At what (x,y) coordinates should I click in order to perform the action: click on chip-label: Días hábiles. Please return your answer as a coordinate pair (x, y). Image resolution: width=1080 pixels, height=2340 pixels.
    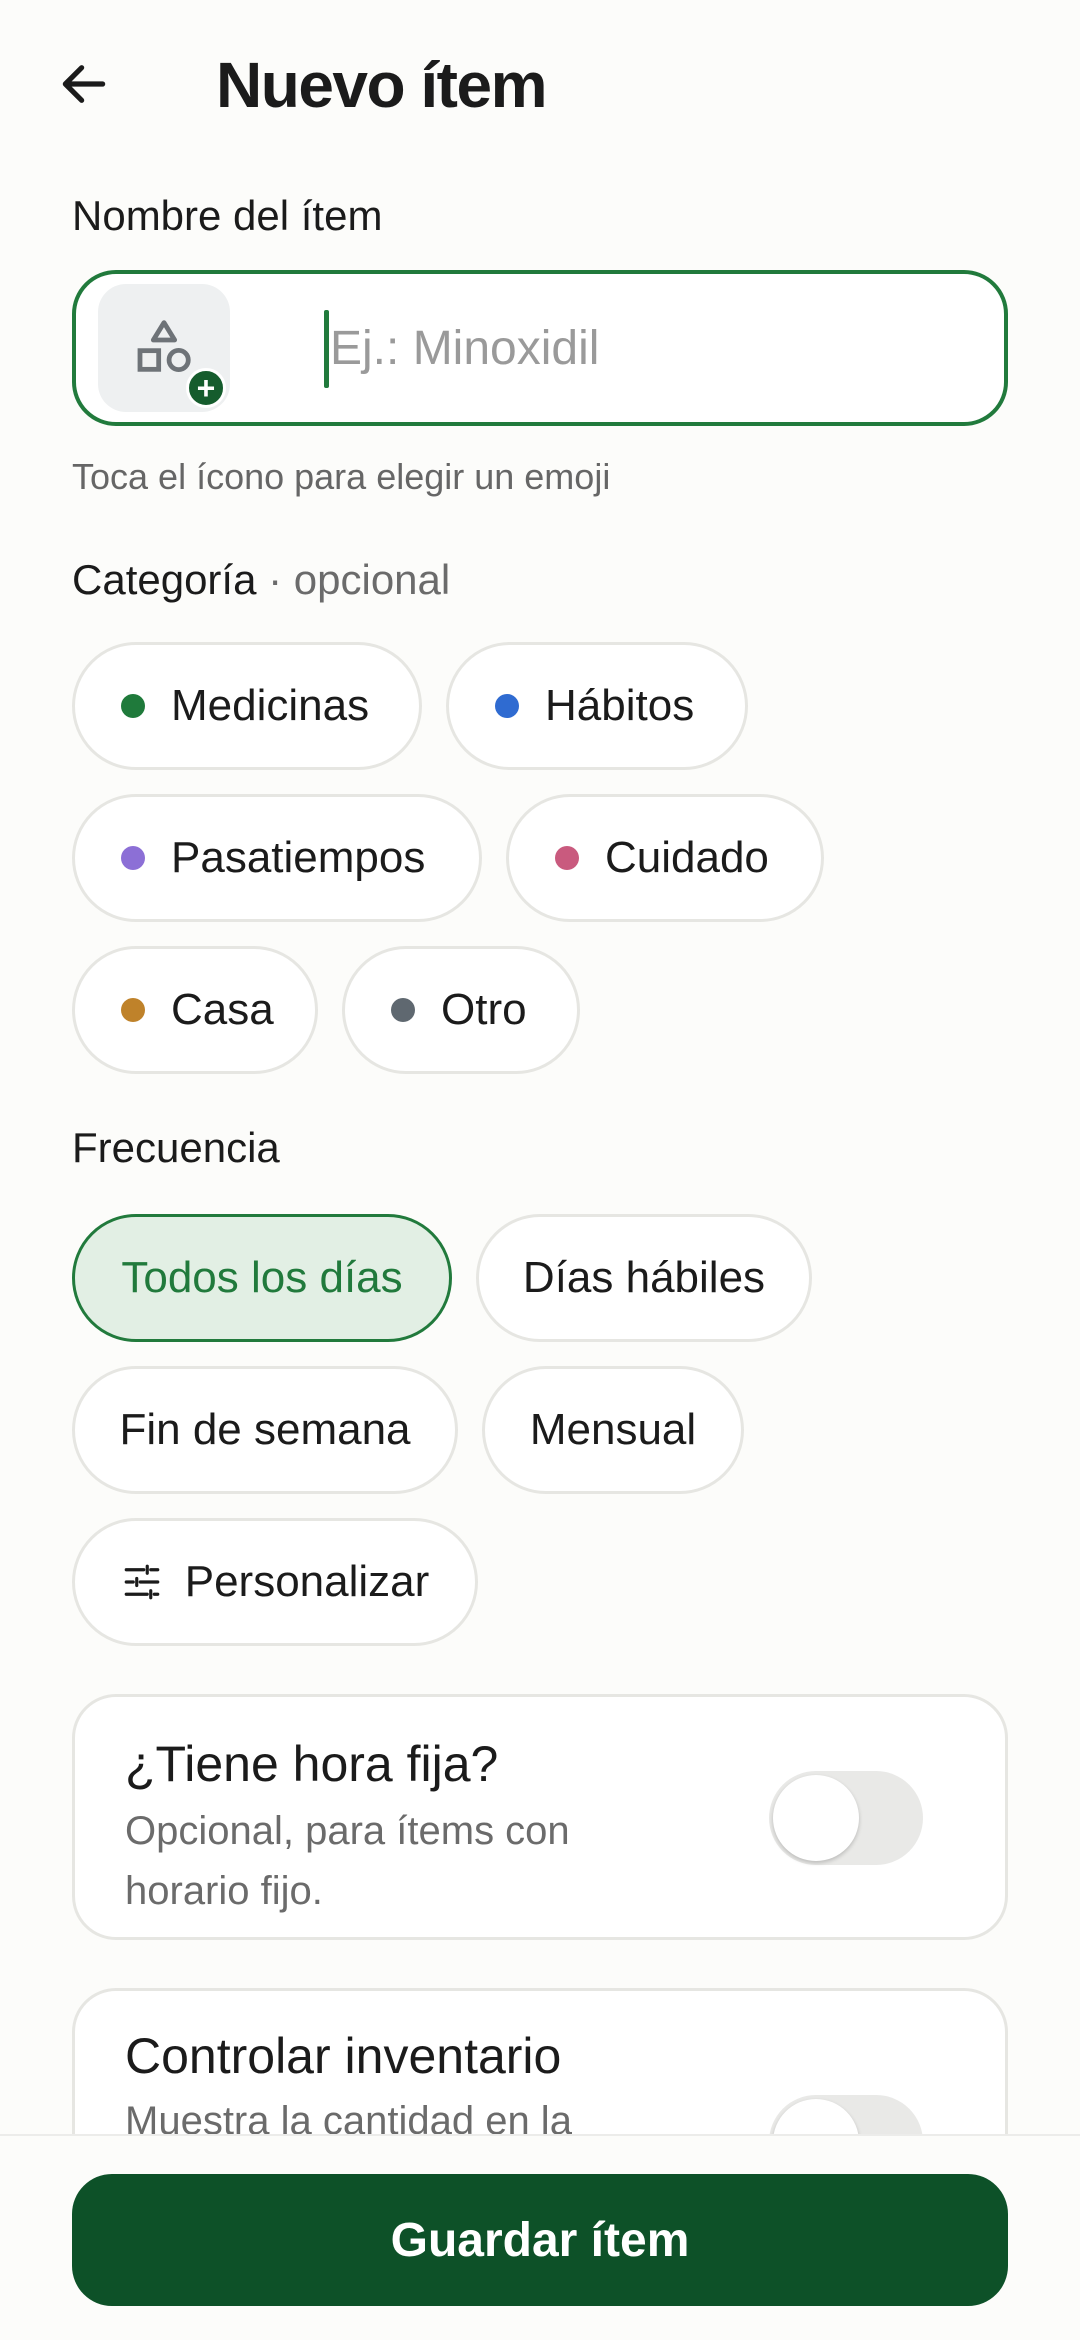
    Looking at the image, I should click on (644, 1277).